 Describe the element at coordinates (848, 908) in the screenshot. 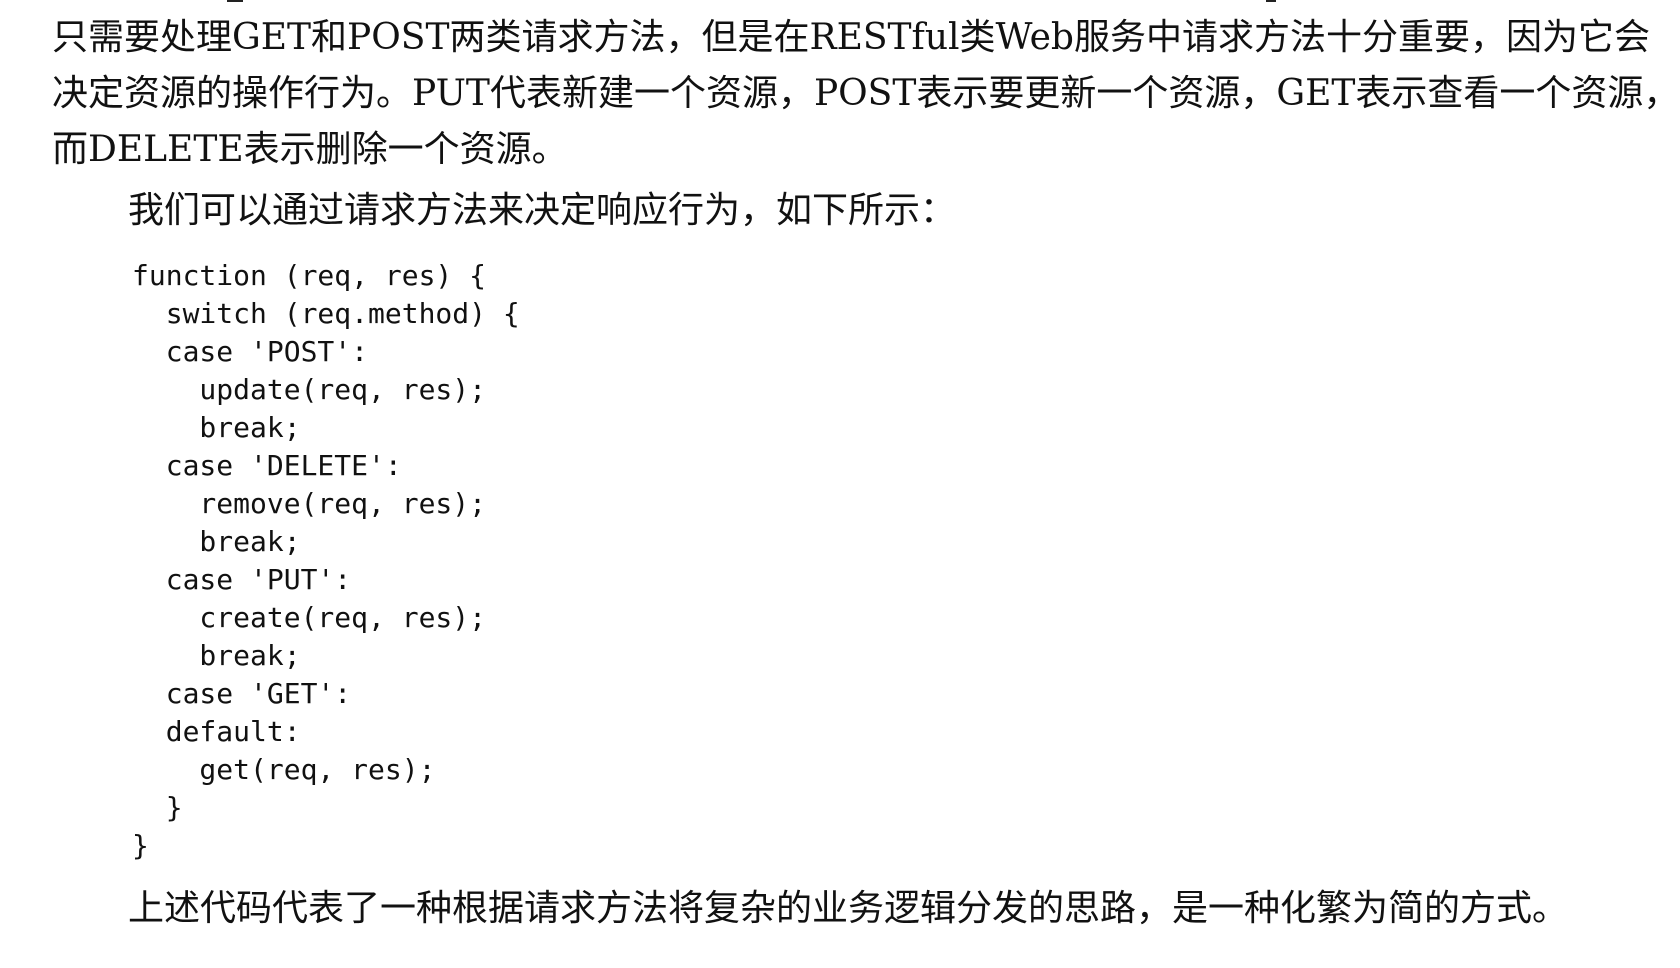

I see `paragraph-bottom: 上述代码代表了一种根据请求方法将复杂的业务逻辑分发的思路，是一种化繁为简的方式。` at that location.